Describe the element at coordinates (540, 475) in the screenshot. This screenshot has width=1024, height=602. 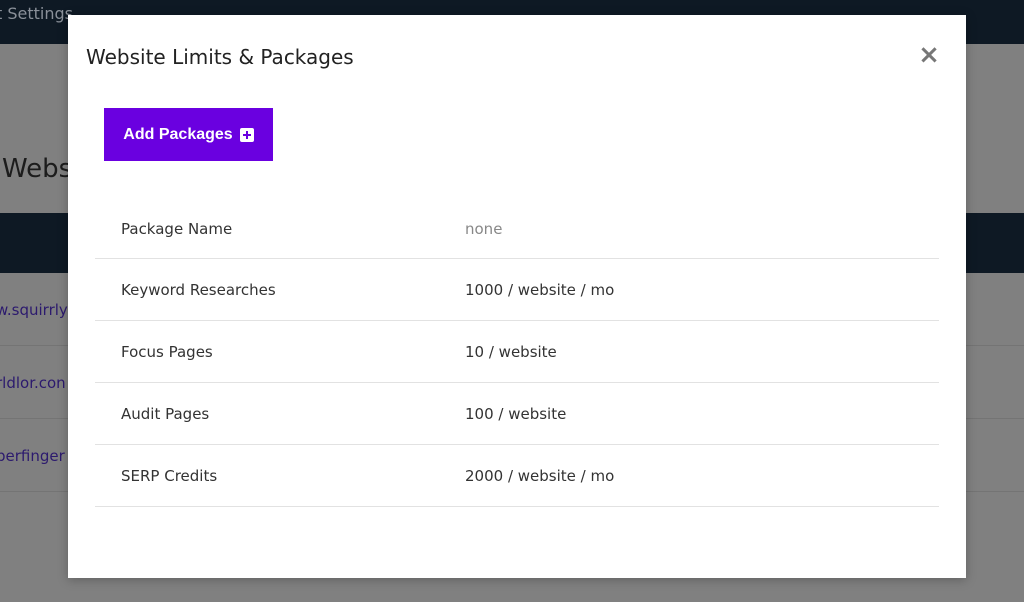
I see `row-value: 2000 / website / mo` at that location.